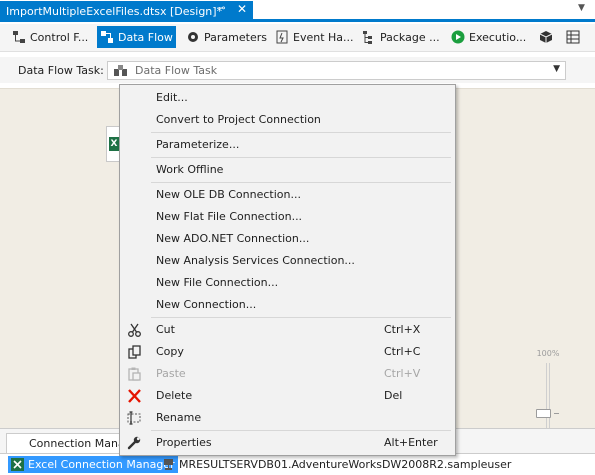  What do you see at coordinates (171, 373) in the screenshot?
I see `menu-item-label: Paste` at bounding box center [171, 373].